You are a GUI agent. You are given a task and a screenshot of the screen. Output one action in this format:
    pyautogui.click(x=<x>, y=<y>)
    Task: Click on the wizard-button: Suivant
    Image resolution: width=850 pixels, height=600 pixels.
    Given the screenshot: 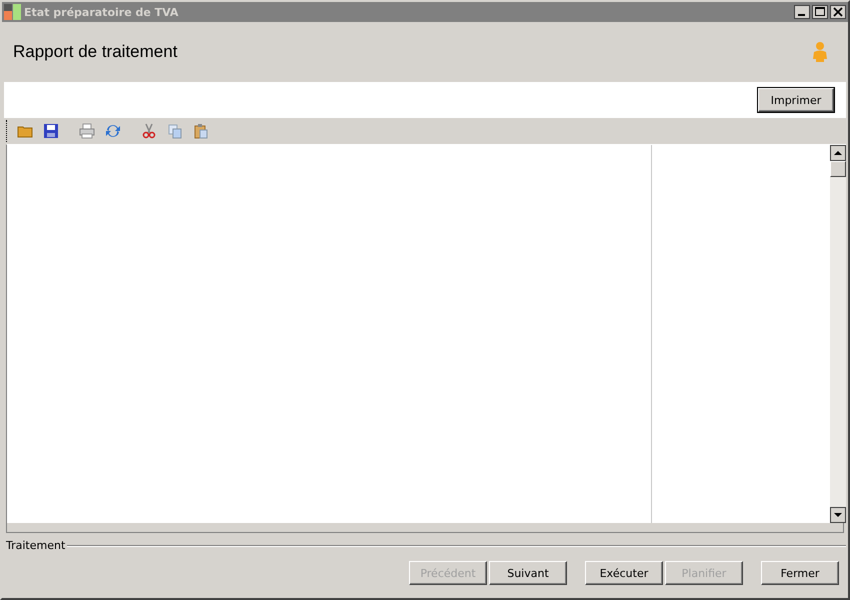 What is the action you would take?
    pyautogui.click(x=528, y=573)
    